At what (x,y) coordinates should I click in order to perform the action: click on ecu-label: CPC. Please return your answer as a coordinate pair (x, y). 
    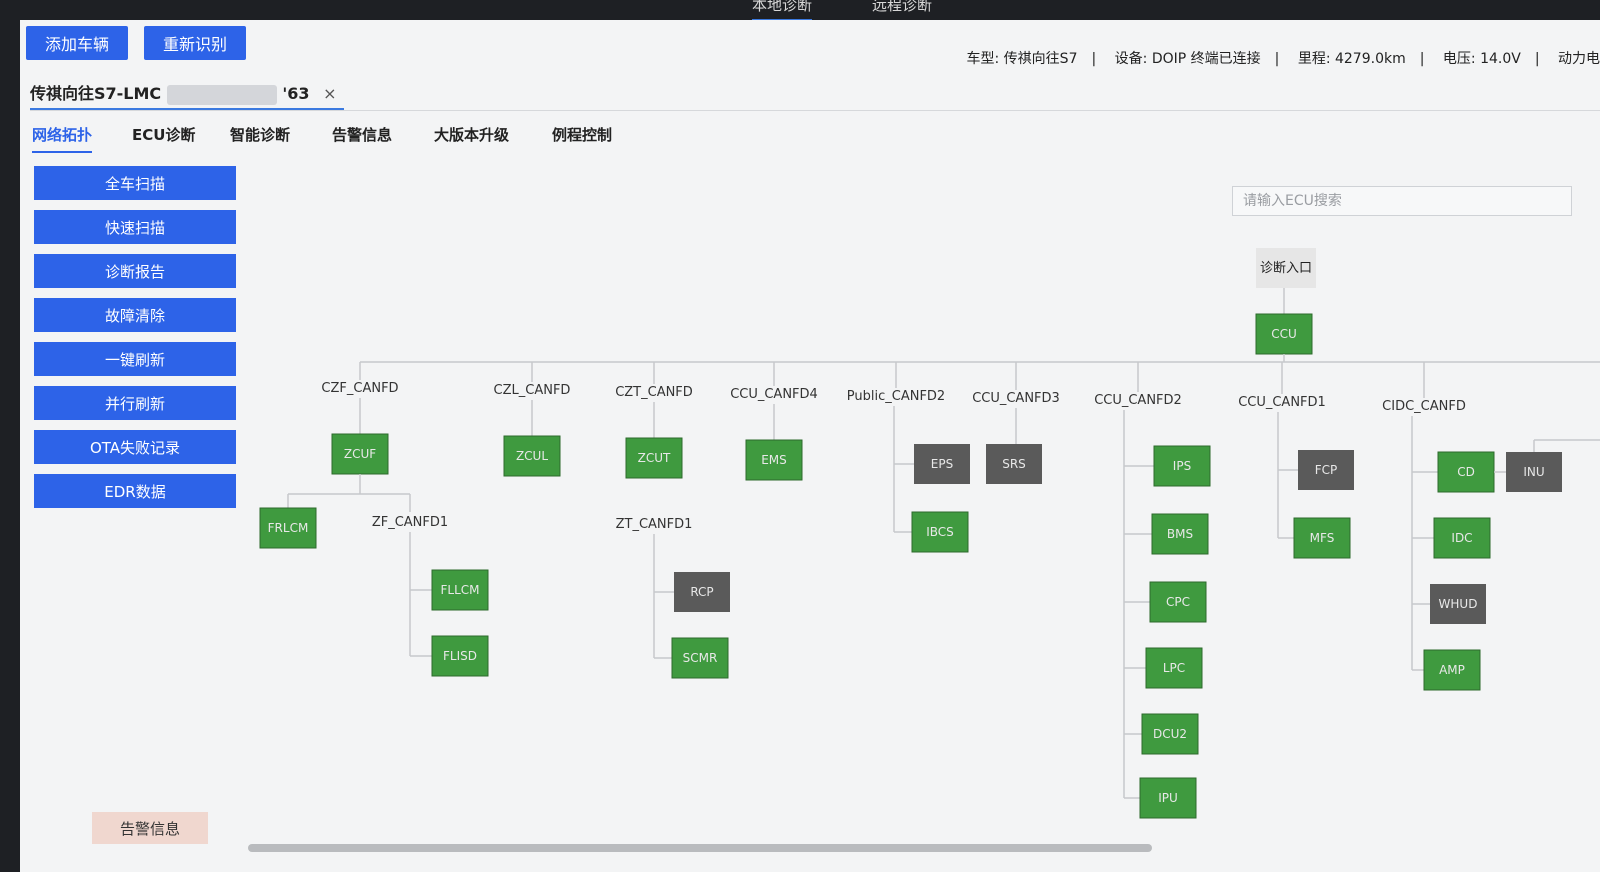
    Looking at the image, I should click on (1178, 602).